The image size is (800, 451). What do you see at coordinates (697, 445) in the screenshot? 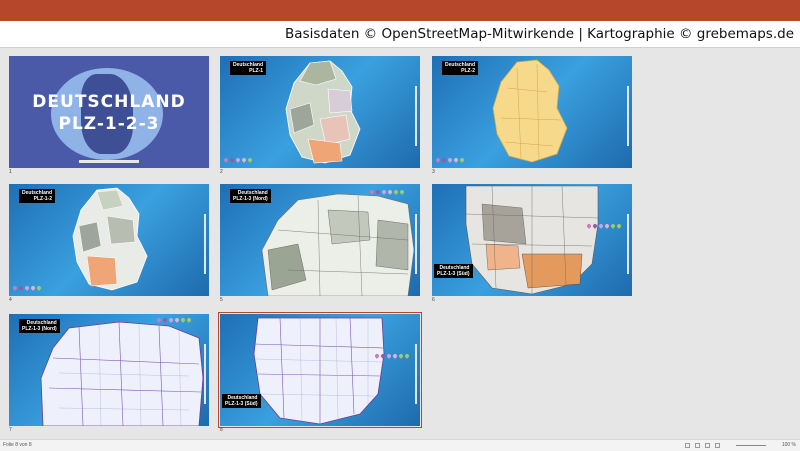
I see `slide-sorter-button` at bounding box center [697, 445].